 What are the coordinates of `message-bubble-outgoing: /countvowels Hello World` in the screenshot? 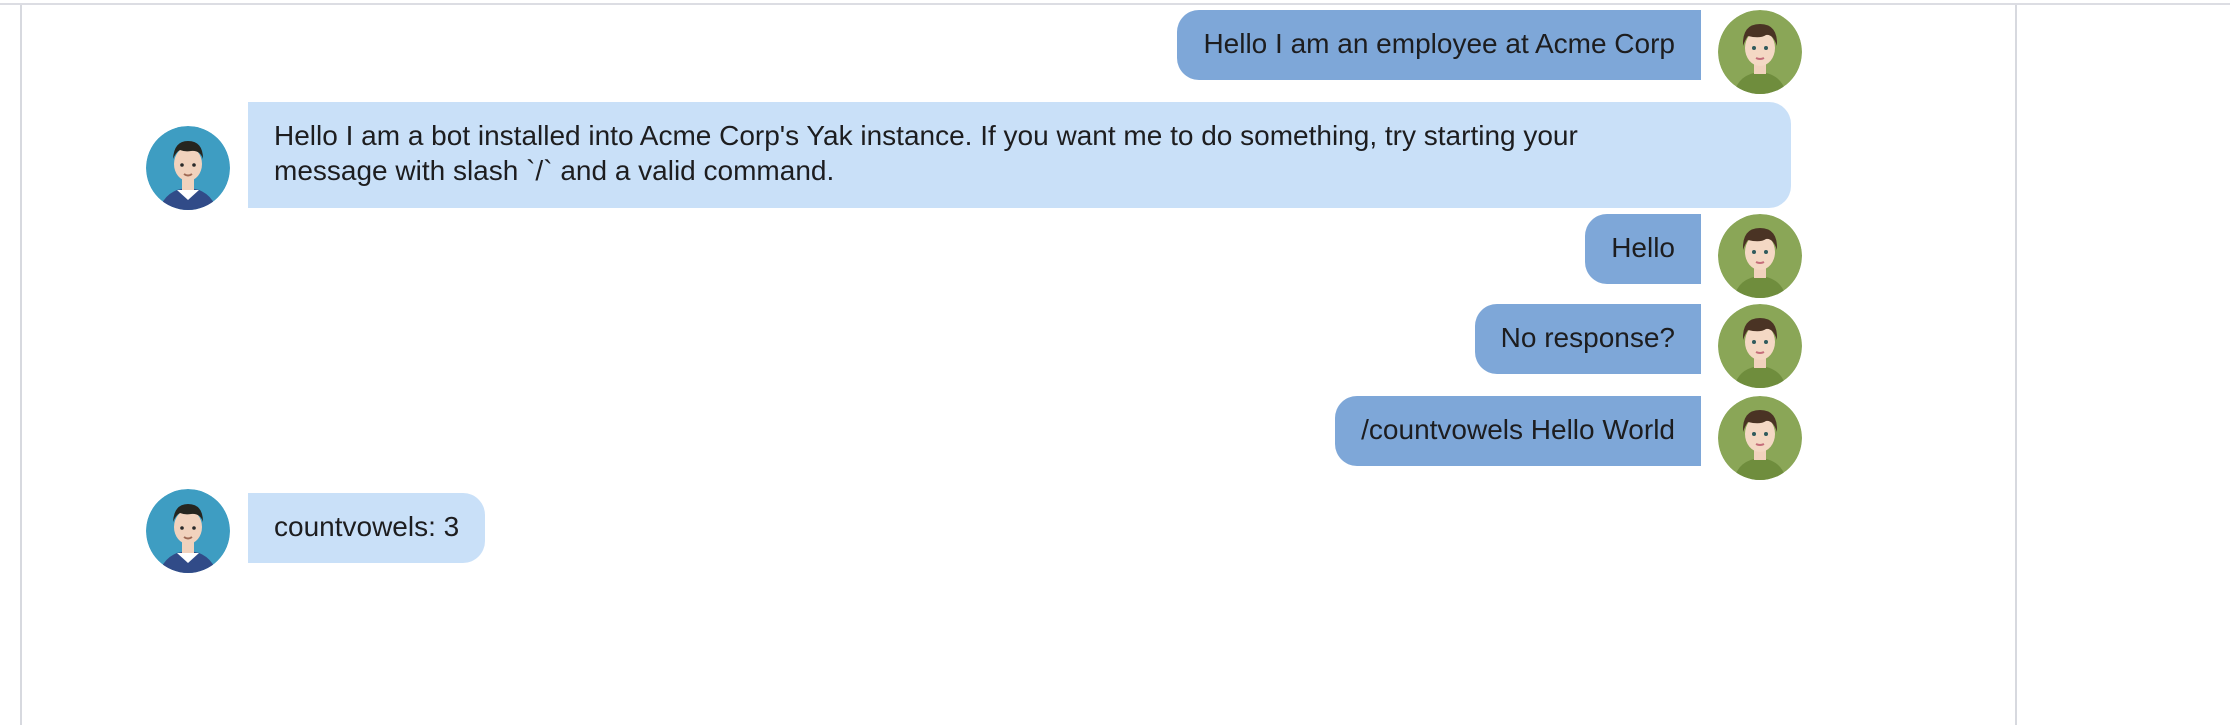 It's located at (1518, 431).